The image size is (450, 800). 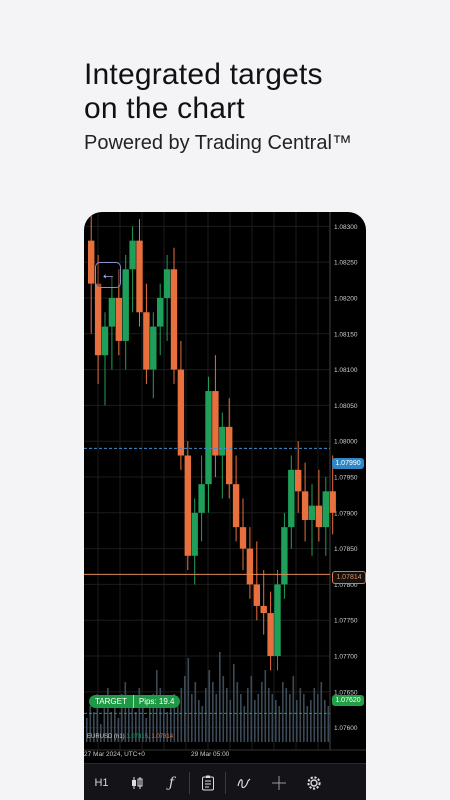 What do you see at coordinates (171, 782) in the screenshot?
I see `function-icon: ƒ` at bounding box center [171, 782].